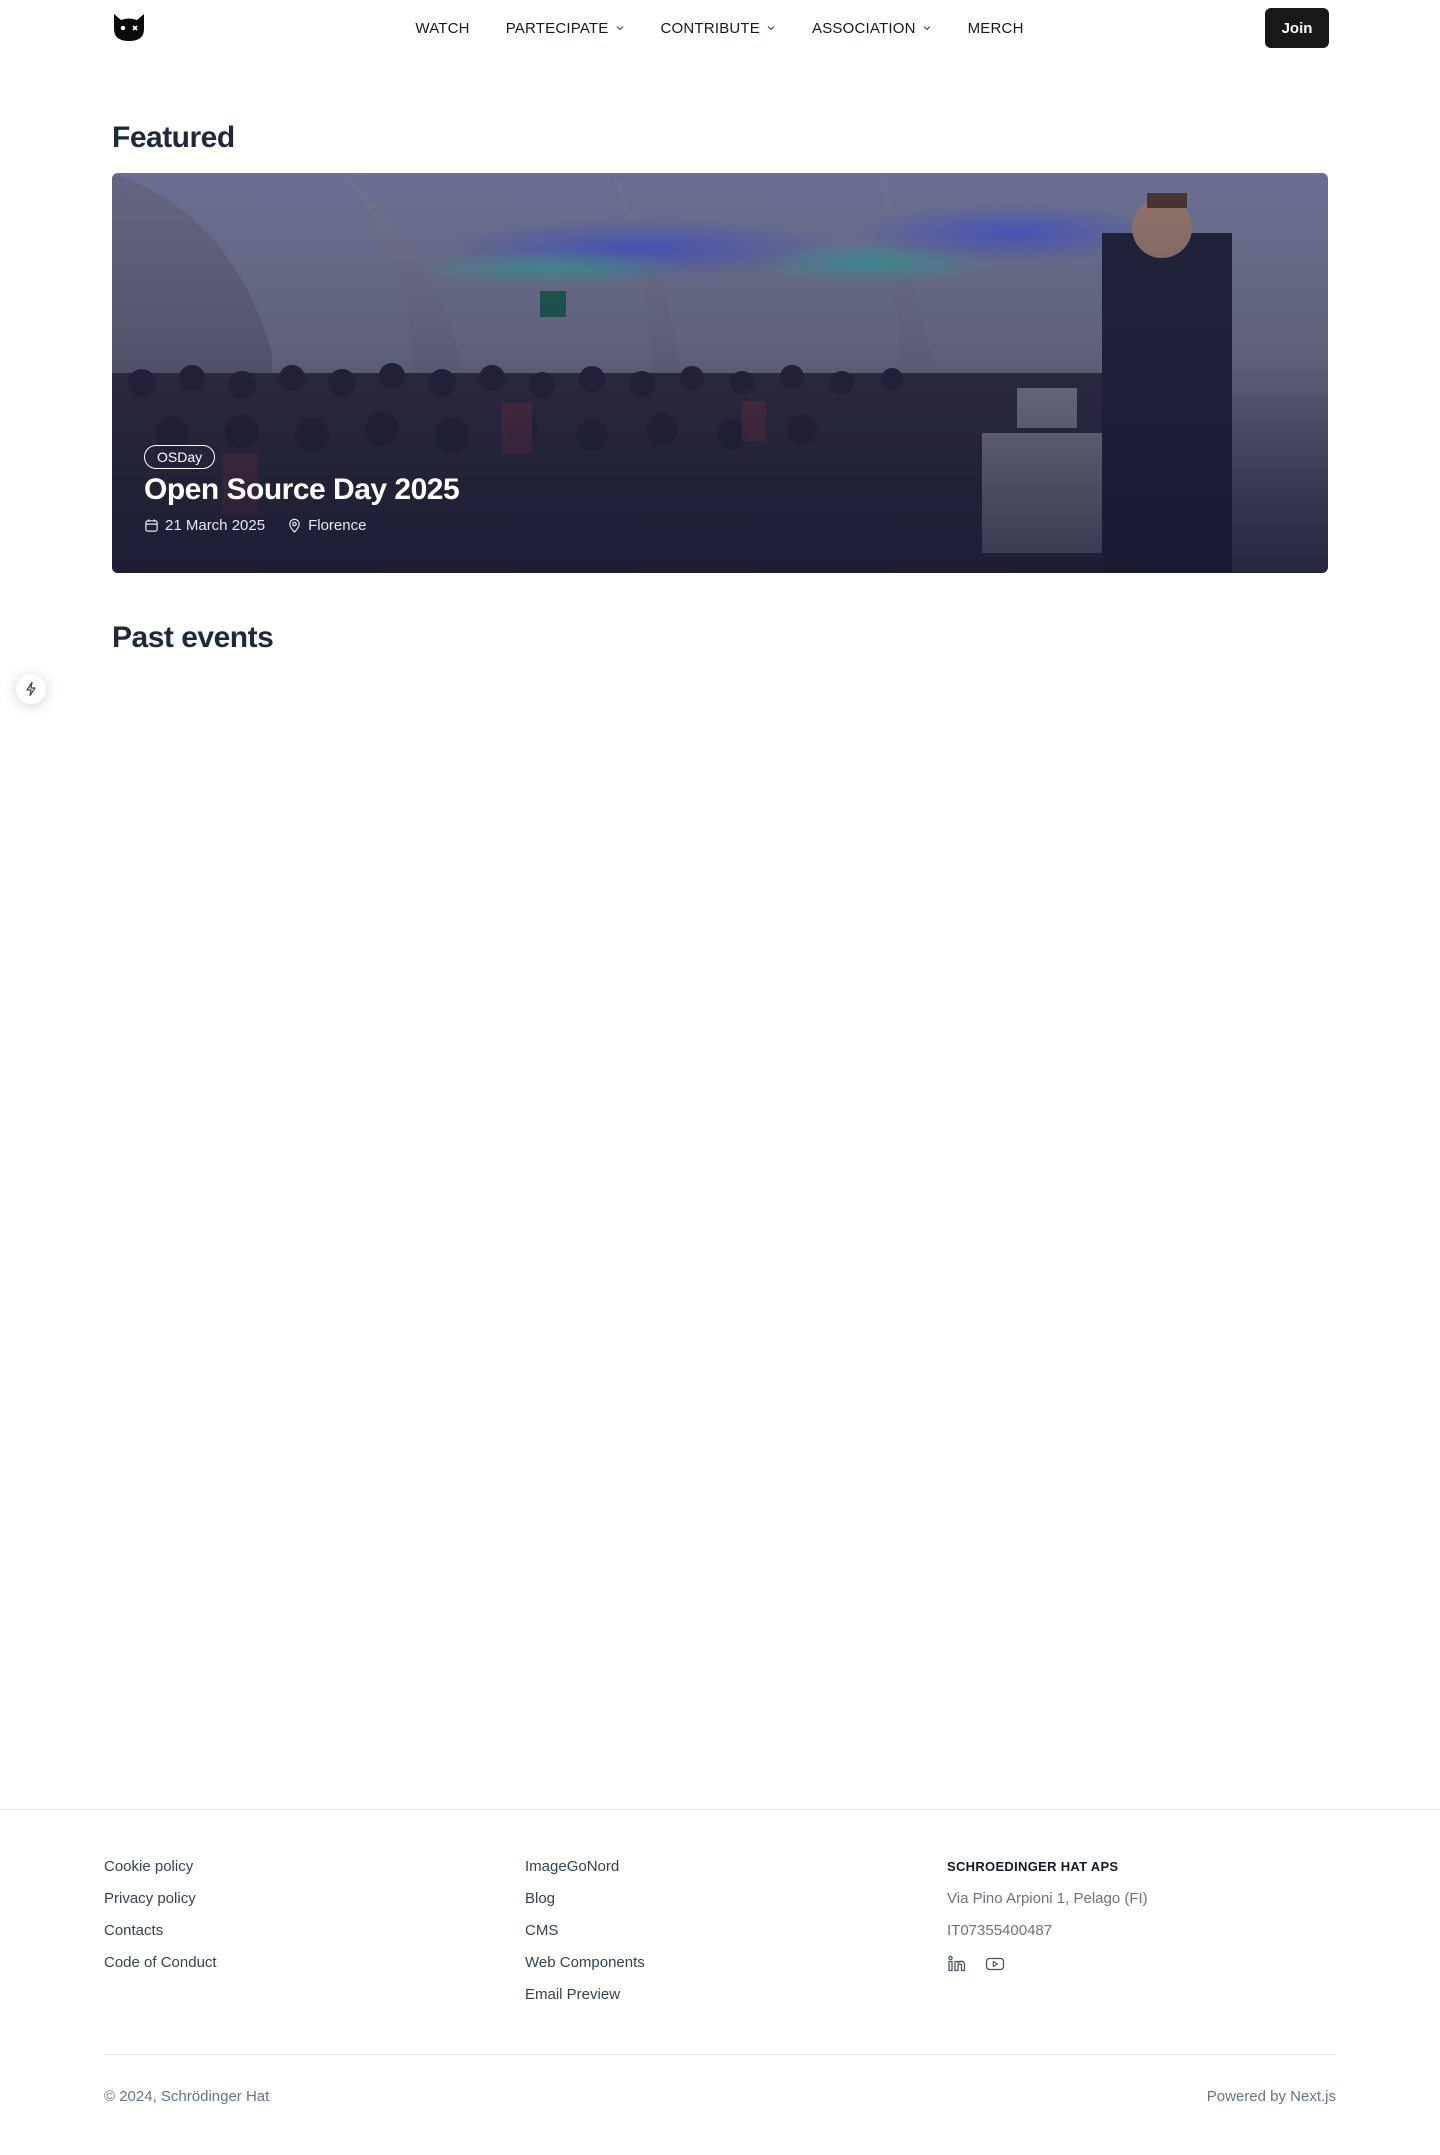  I want to click on email-preview-link: Email Preview, so click(585, 1995).